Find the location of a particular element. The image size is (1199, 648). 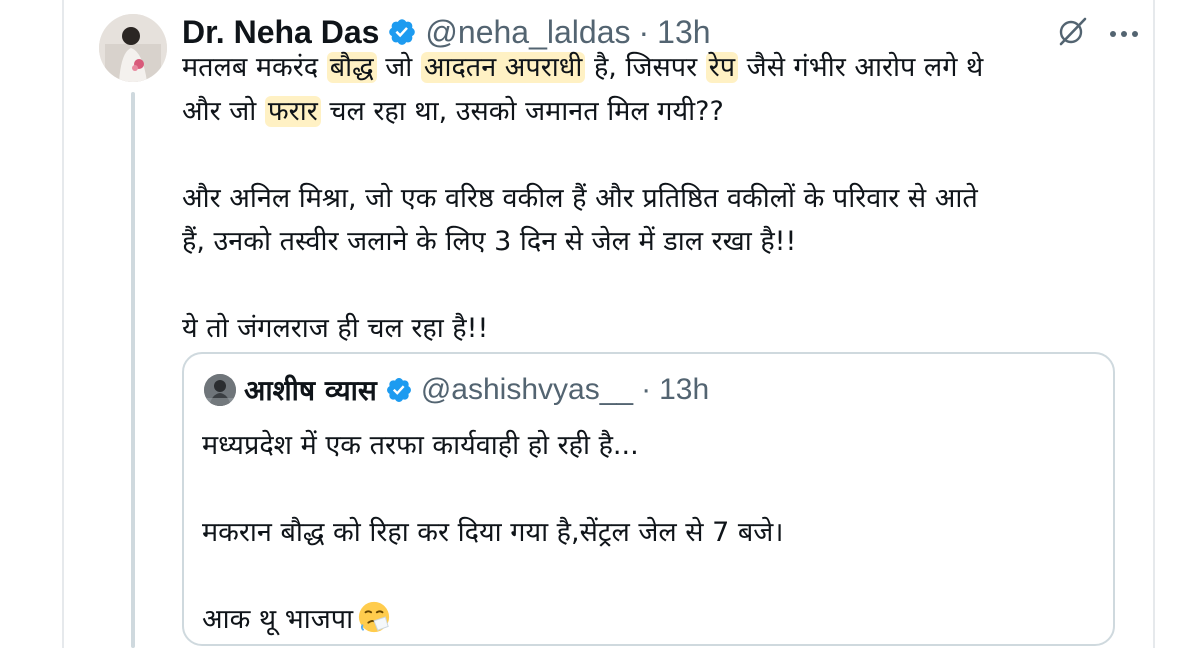

sneezing-face-emoji is located at coordinates (374, 617).